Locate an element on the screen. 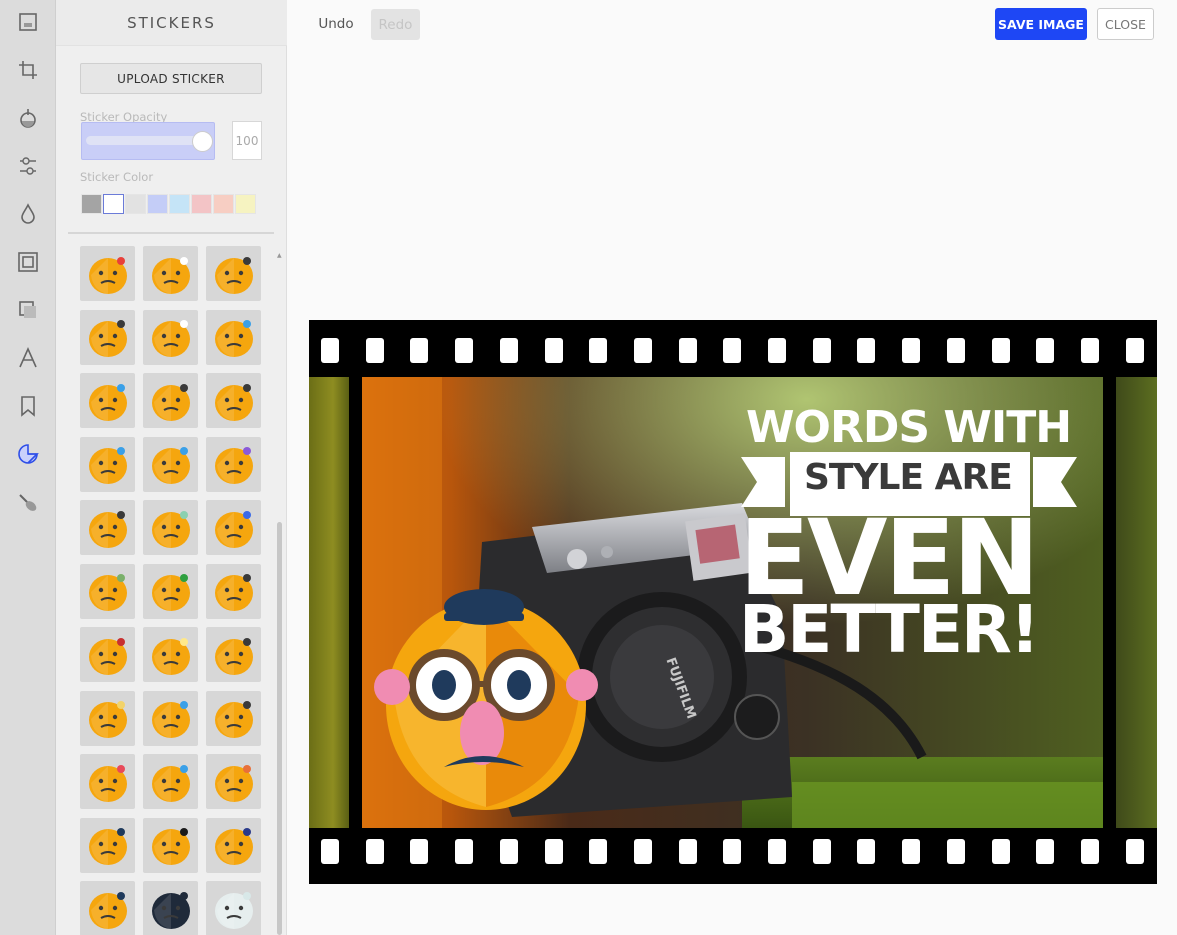 The image size is (1177, 935). sticker-cold-sweat-face is located at coordinates (107, 464).